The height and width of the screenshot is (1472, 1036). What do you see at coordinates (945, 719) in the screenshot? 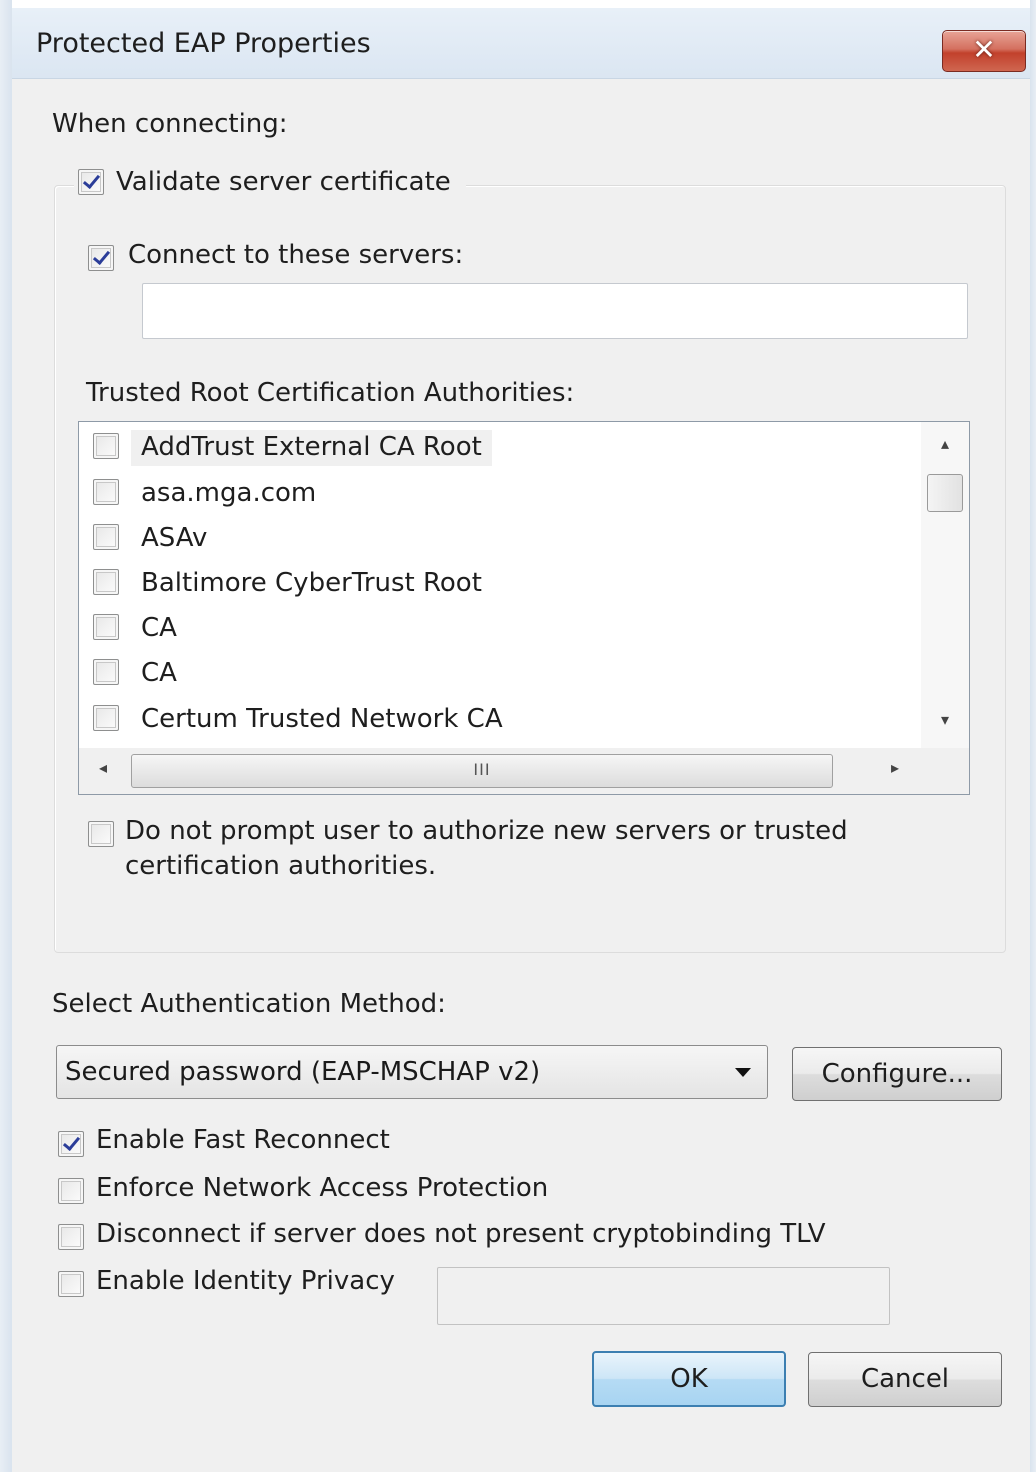
I see `scroll-down-icon: ▾` at bounding box center [945, 719].